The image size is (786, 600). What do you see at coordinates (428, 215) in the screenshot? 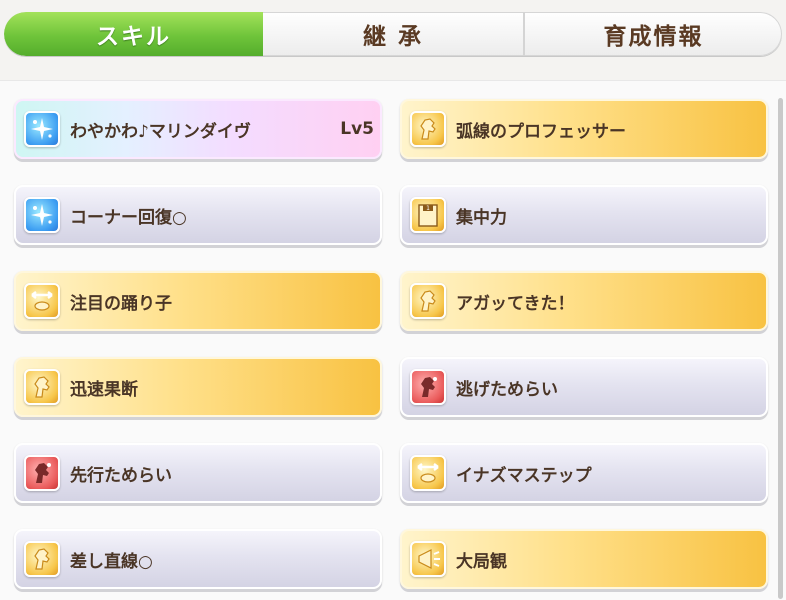
I see `gate-icon: 1` at bounding box center [428, 215].